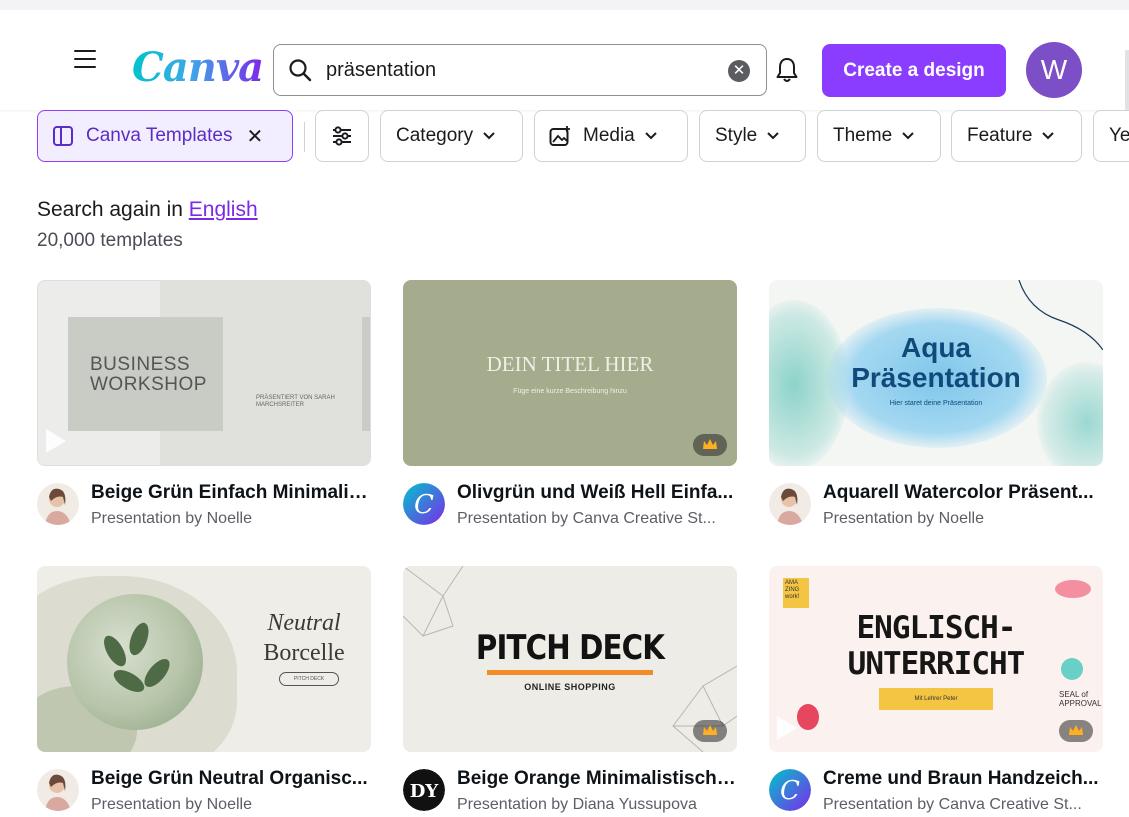  What do you see at coordinates (63, 136) in the screenshot?
I see `template-icon` at bounding box center [63, 136].